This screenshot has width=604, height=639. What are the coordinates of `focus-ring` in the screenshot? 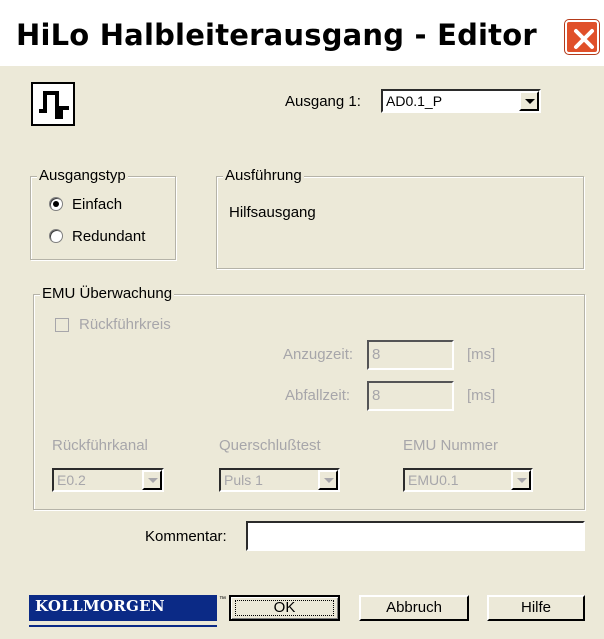 It's located at (284, 608).